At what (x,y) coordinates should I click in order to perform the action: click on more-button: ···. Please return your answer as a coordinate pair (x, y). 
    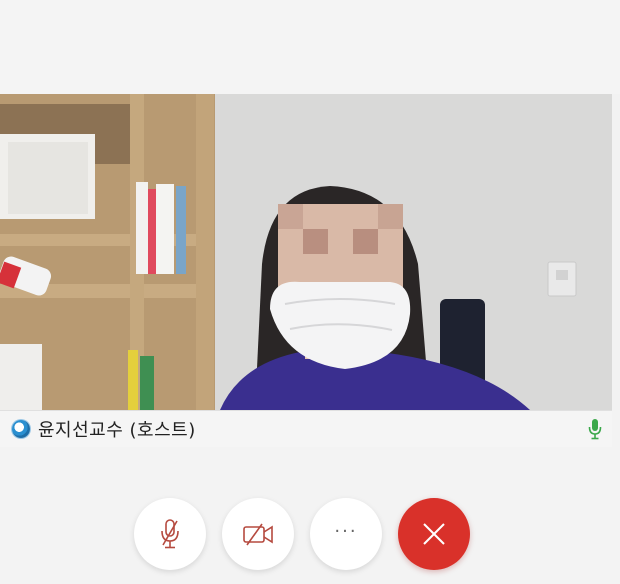
    Looking at the image, I should click on (346, 534).